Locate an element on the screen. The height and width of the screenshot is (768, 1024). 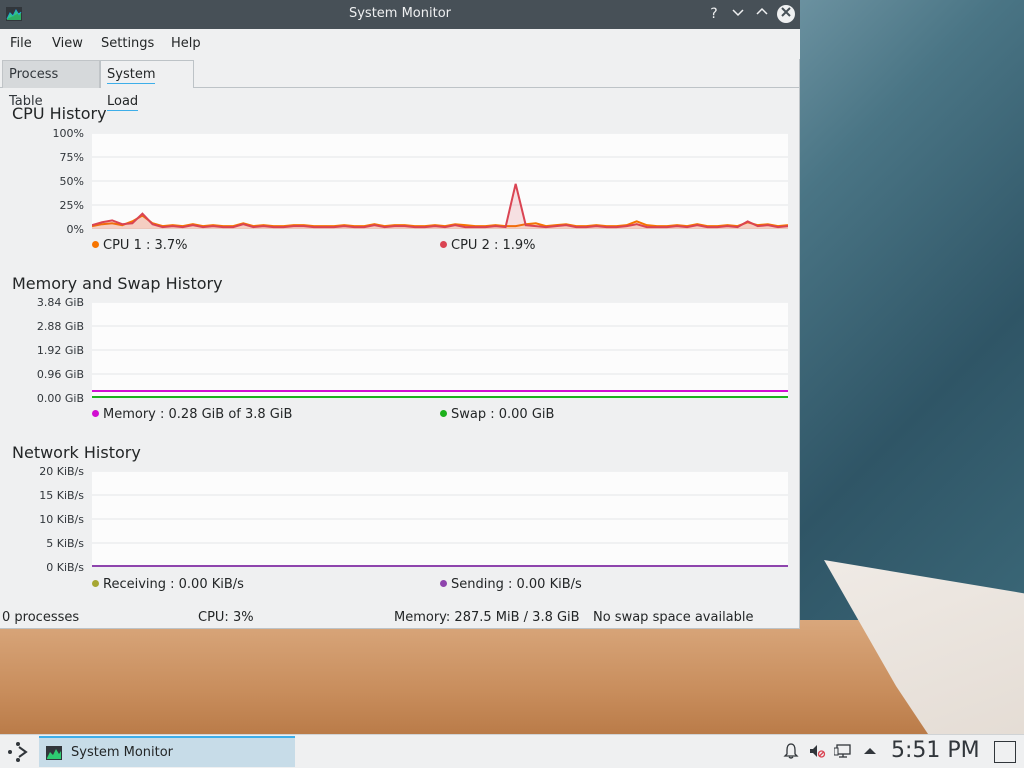
legend-cpu2: CPU 2 : 1.9% is located at coordinates (488, 245).